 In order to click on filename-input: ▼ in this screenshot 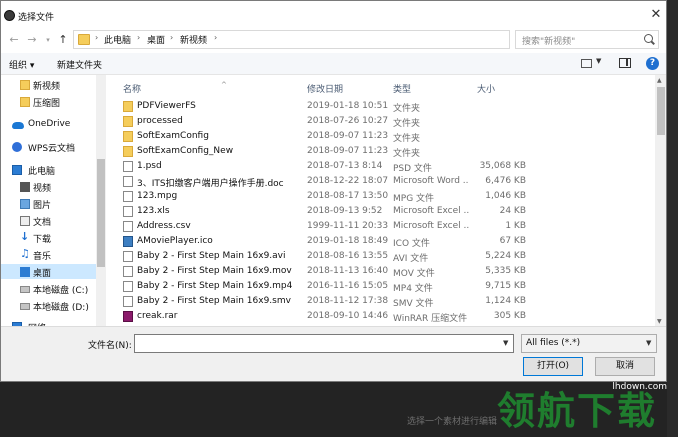, I will do `click(324, 343)`.